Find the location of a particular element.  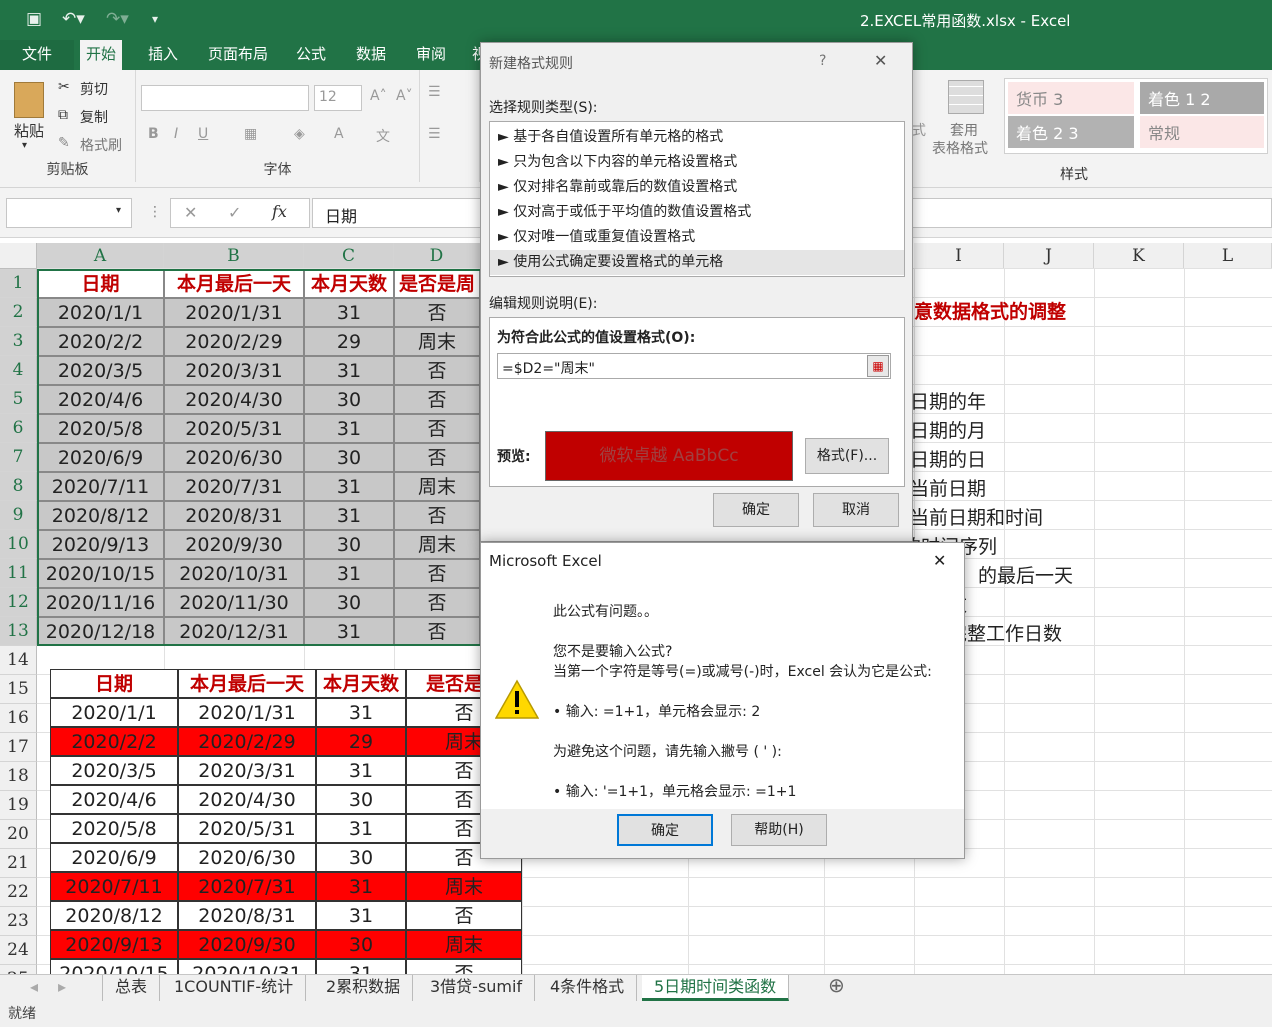

align-top-icon: ☰ is located at coordinates (434, 92).